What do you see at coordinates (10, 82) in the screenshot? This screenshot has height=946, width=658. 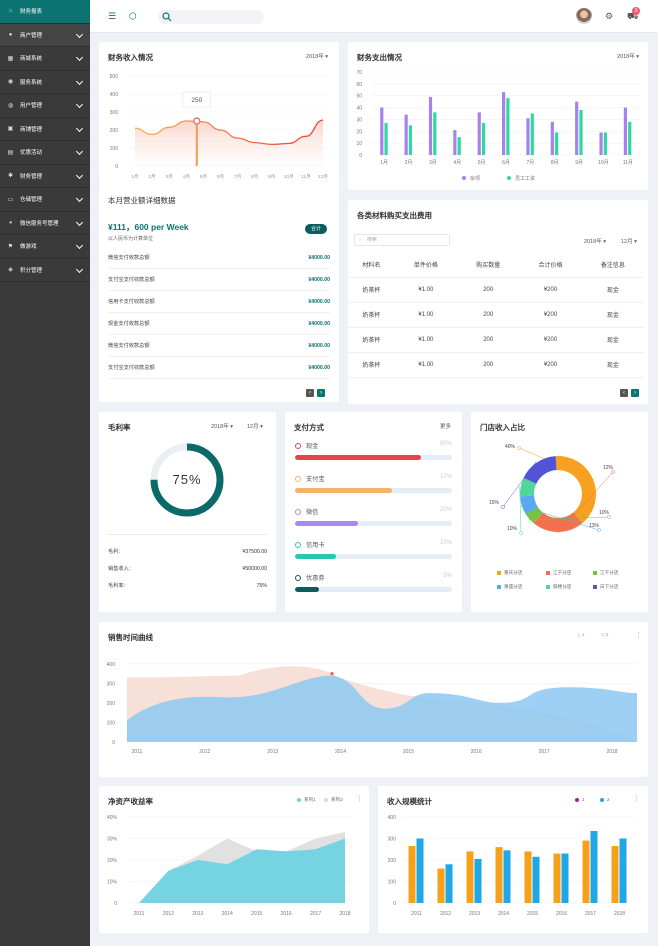 I see `chat-icon: ◉` at bounding box center [10, 82].